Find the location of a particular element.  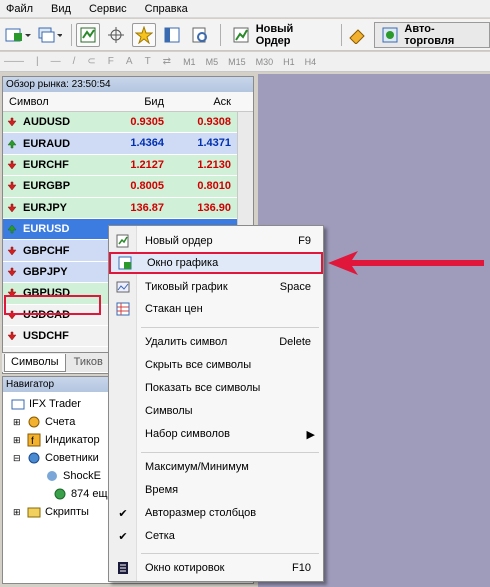

timeframe-m15: M15 is located at coordinates (237, 62).